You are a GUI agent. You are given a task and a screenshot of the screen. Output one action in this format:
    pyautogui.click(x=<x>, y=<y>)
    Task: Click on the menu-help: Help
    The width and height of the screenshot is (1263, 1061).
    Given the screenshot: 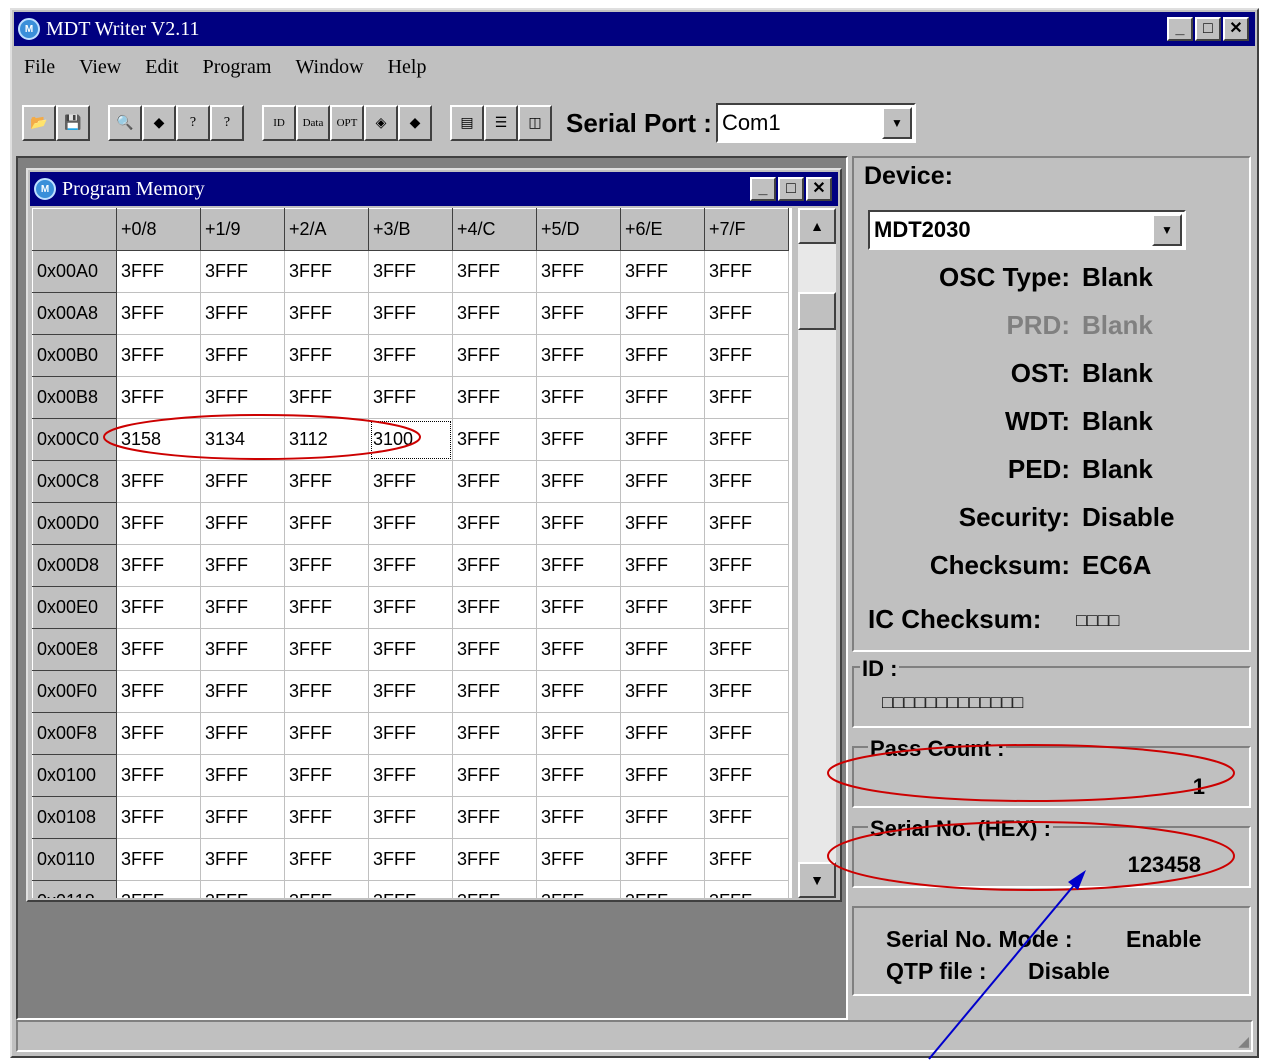 What is the action you would take?
    pyautogui.click(x=407, y=67)
    